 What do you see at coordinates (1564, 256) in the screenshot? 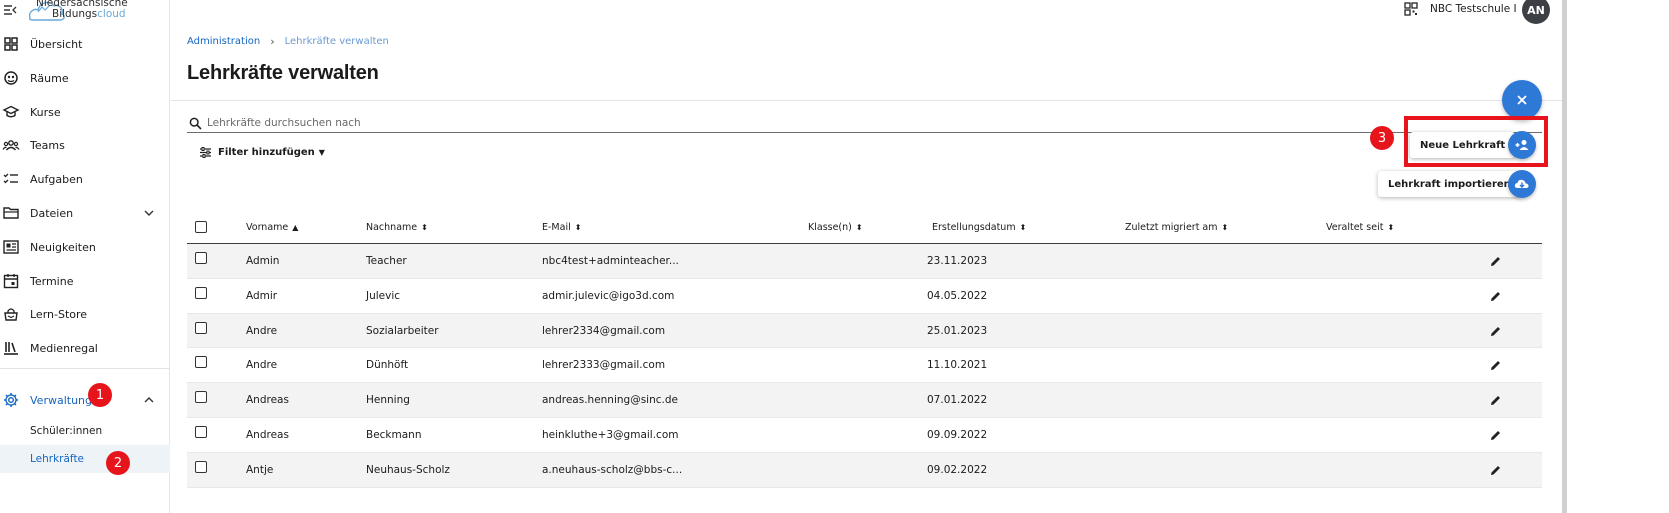
I see `scrollbar` at bounding box center [1564, 256].